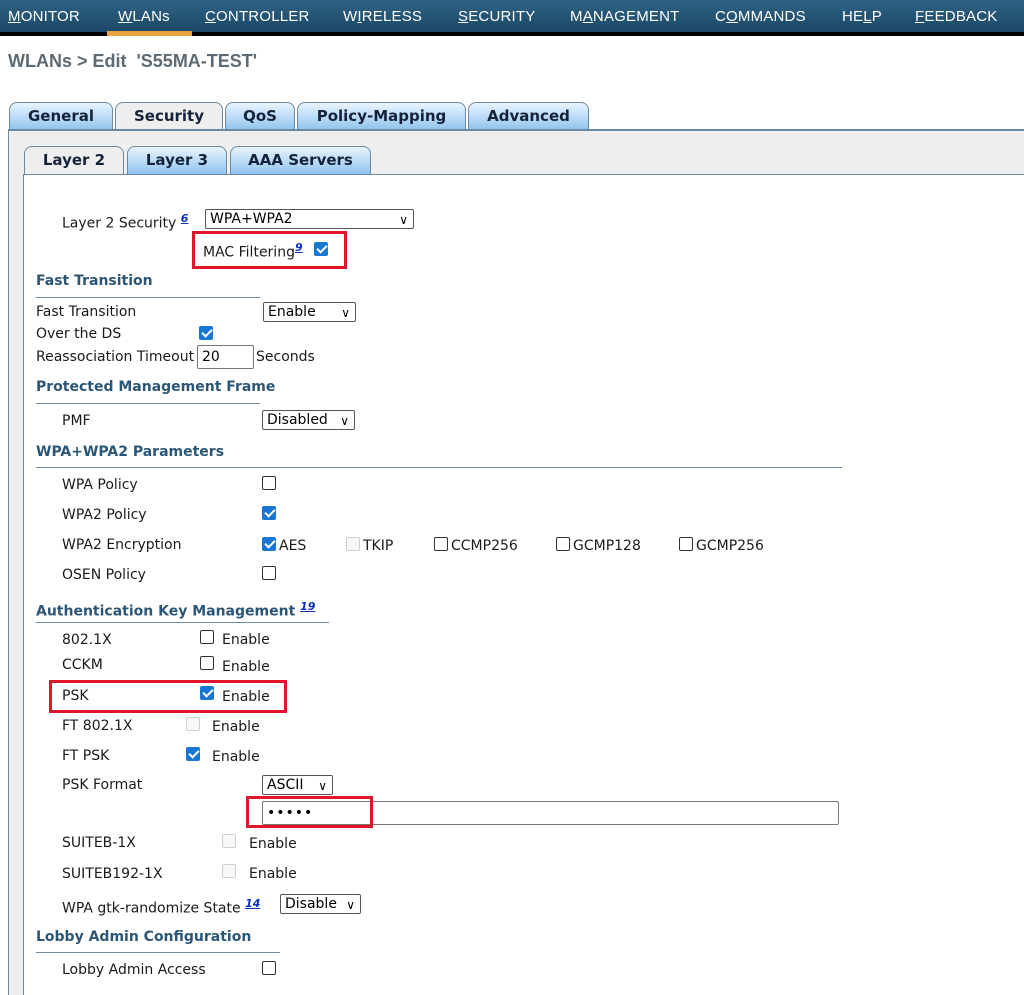 The image size is (1024, 995). Describe the element at coordinates (293, 546) in the screenshot. I see `aes-label: AES` at that location.